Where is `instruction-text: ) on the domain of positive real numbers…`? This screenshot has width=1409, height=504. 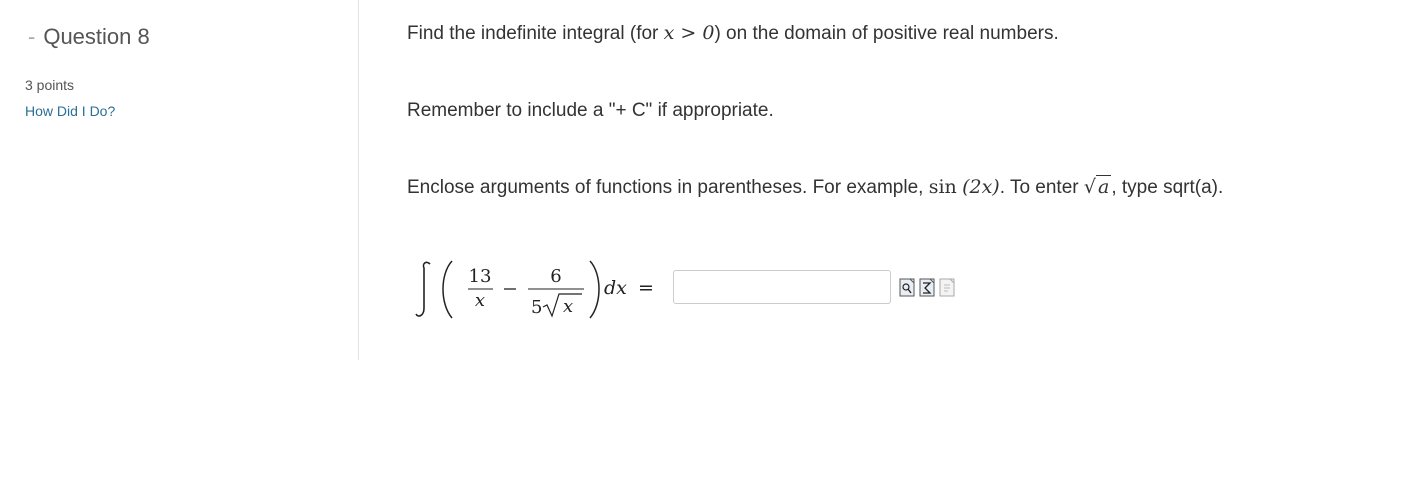 instruction-text: ) on the domain of positive real numbers… is located at coordinates (886, 33).